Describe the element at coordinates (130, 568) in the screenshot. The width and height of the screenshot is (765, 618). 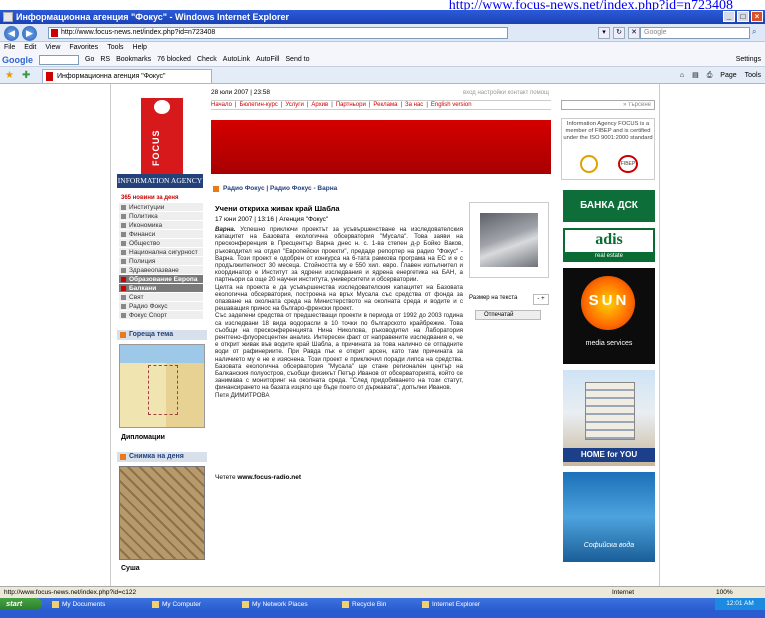
I see `photo-day-caption: Суша` at that location.